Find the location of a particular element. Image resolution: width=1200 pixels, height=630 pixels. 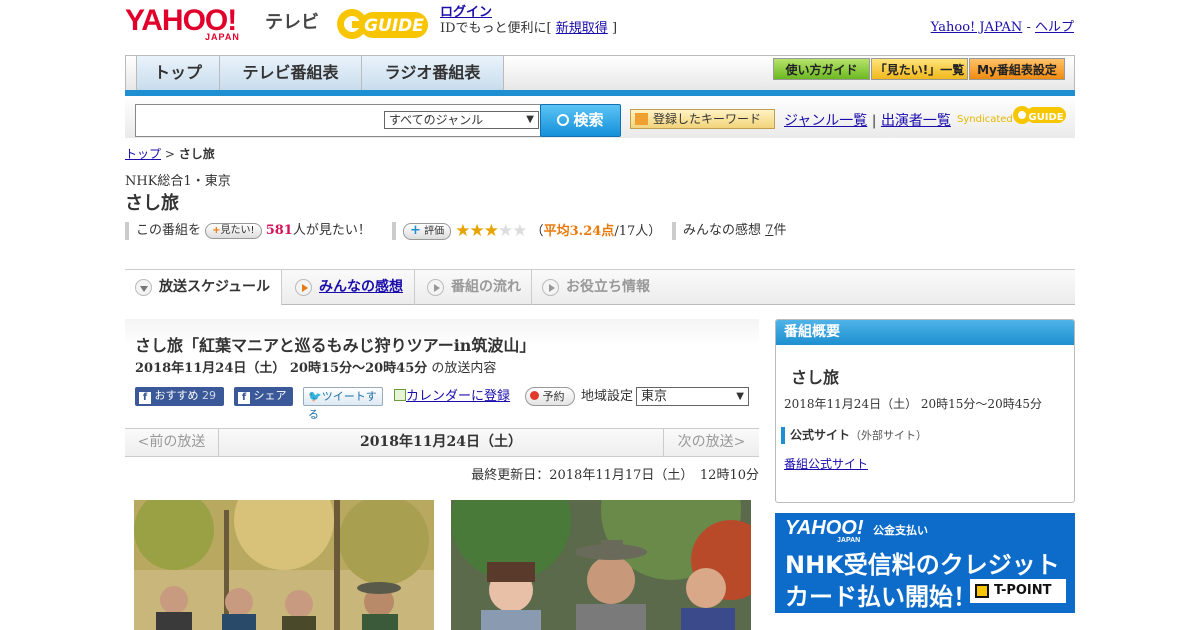

dropdown-arrow-icon is located at coordinates (641, 119).